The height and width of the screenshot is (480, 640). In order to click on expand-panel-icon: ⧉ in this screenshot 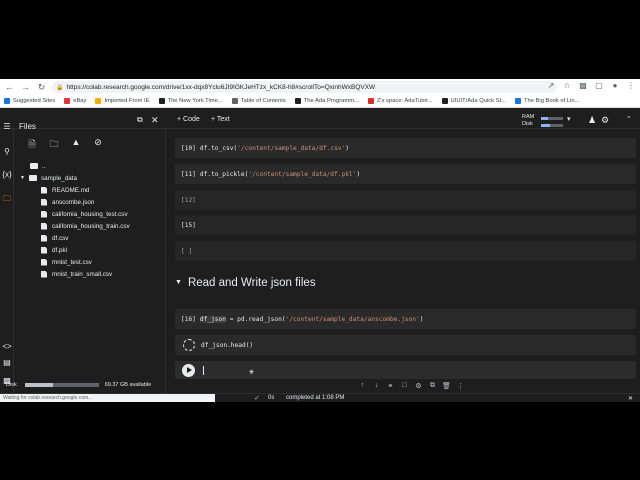, I will do `click(140, 120)`.